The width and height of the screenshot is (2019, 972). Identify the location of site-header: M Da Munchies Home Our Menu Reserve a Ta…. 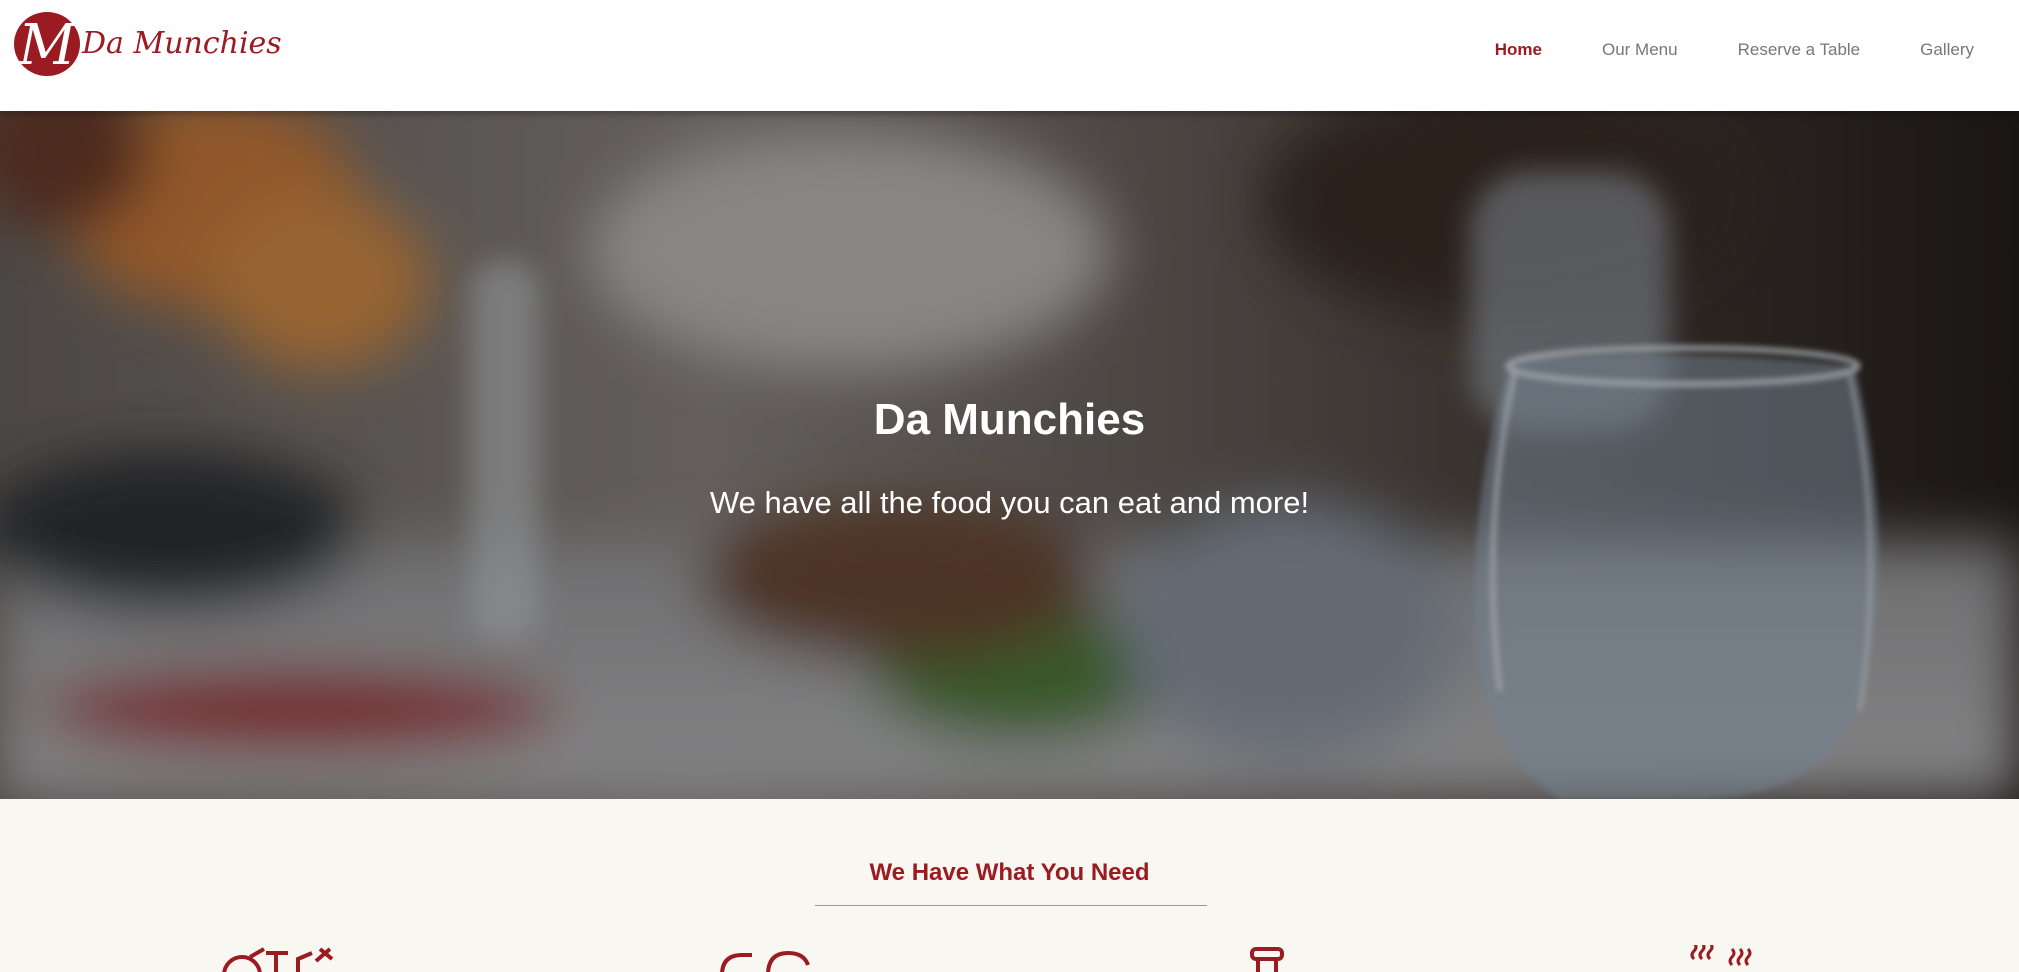
(1009, 55).